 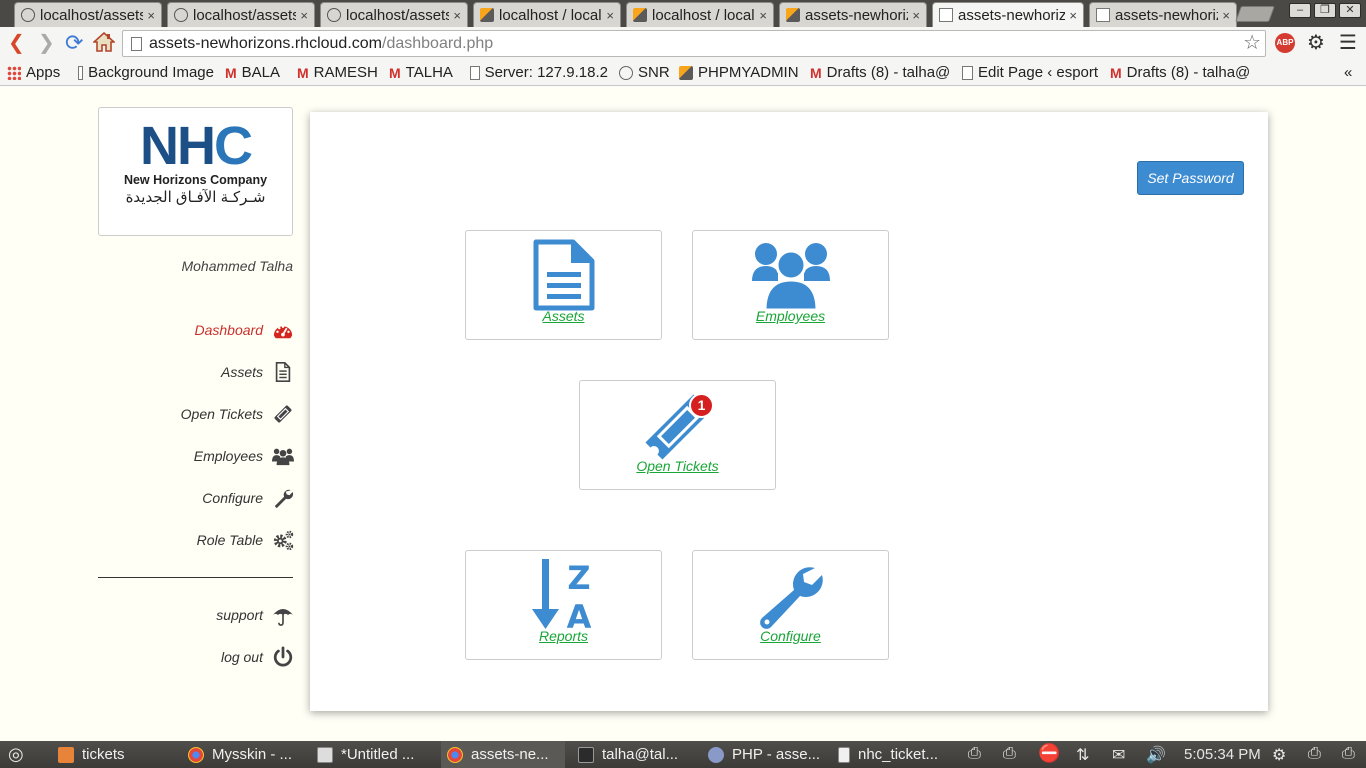 What do you see at coordinates (196, 498) in the screenshot?
I see `sidebar-item-configure: Configure` at bounding box center [196, 498].